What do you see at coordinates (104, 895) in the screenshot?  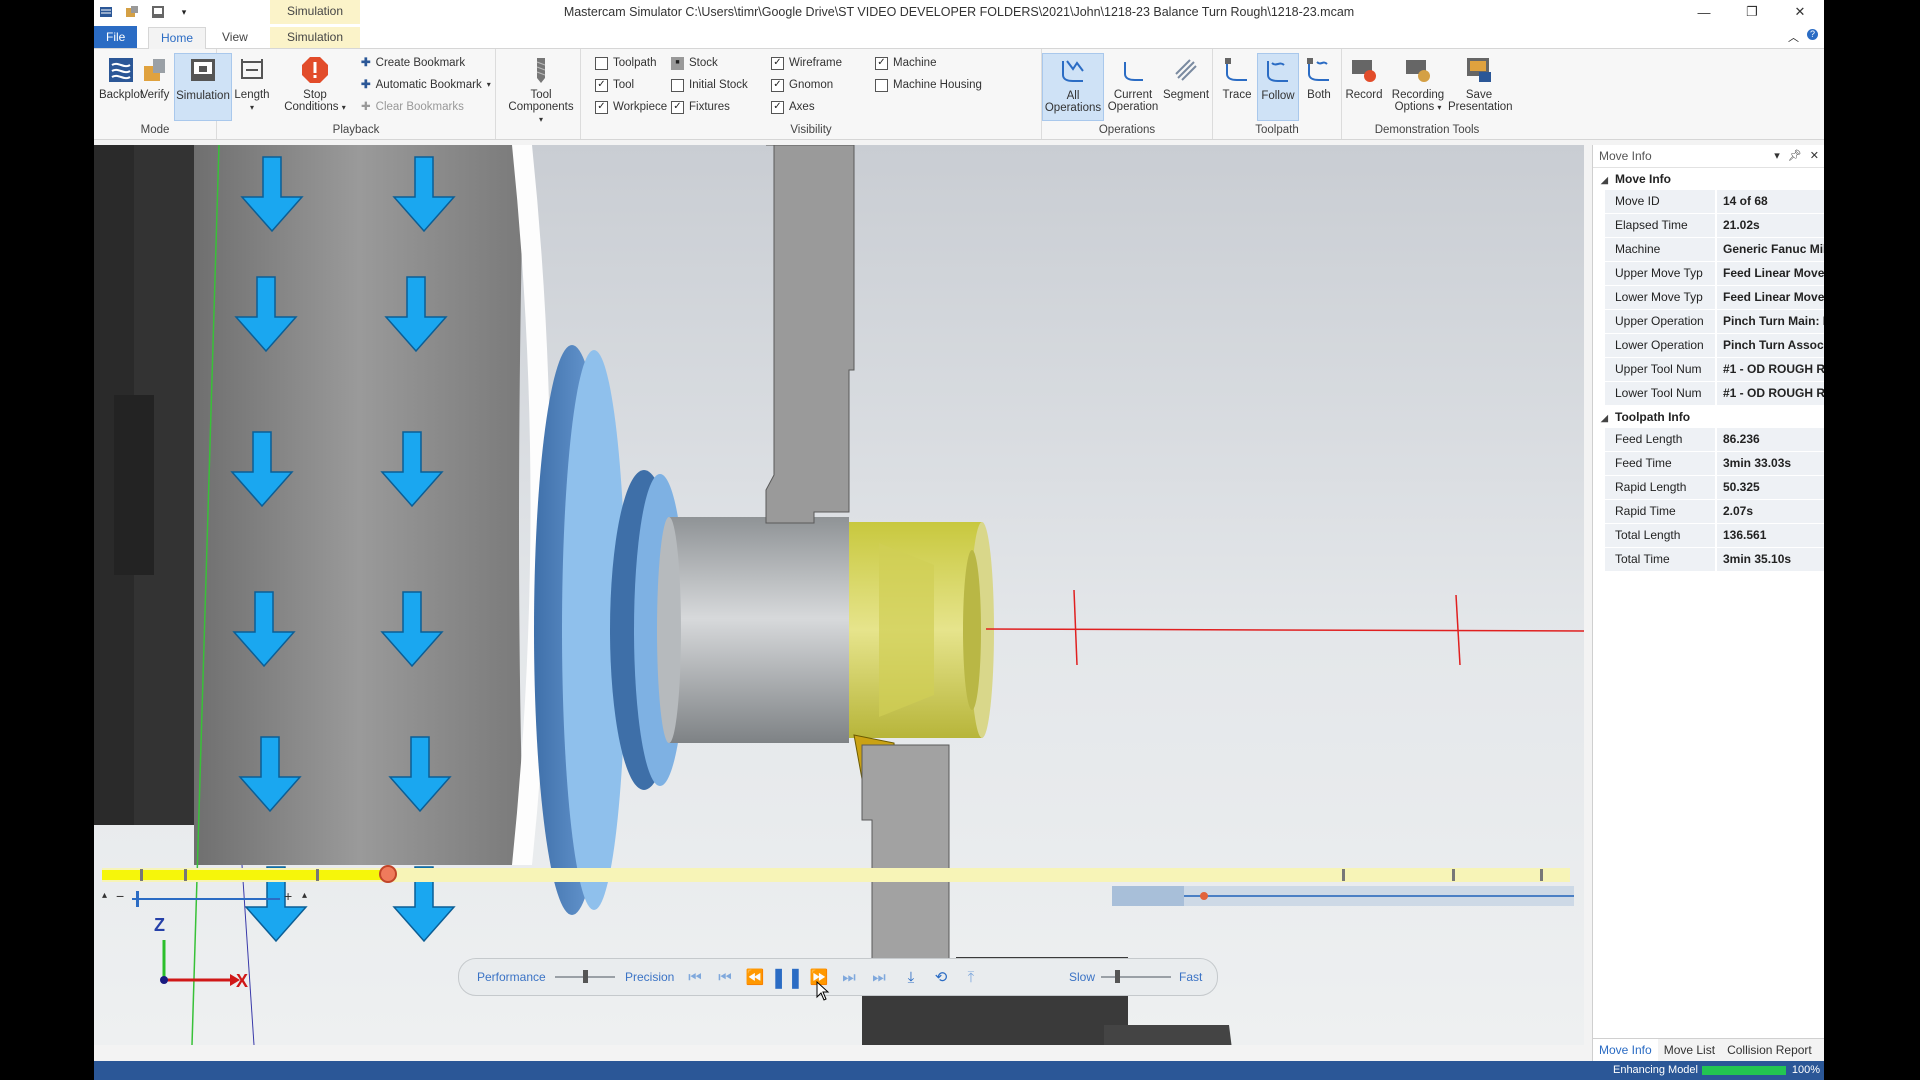 I see `zoom-out-small-icon: ▴` at bounding box center [104, 895].